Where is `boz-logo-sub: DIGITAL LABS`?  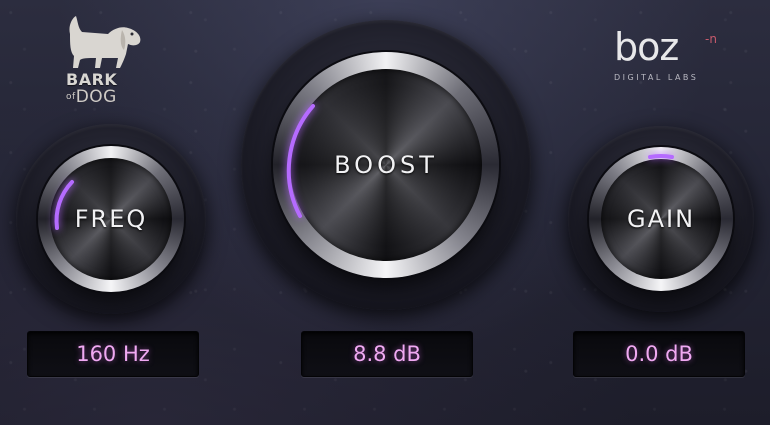
boz-logo-sub: DIGITAL LABS is located at coordinates (656, 77).